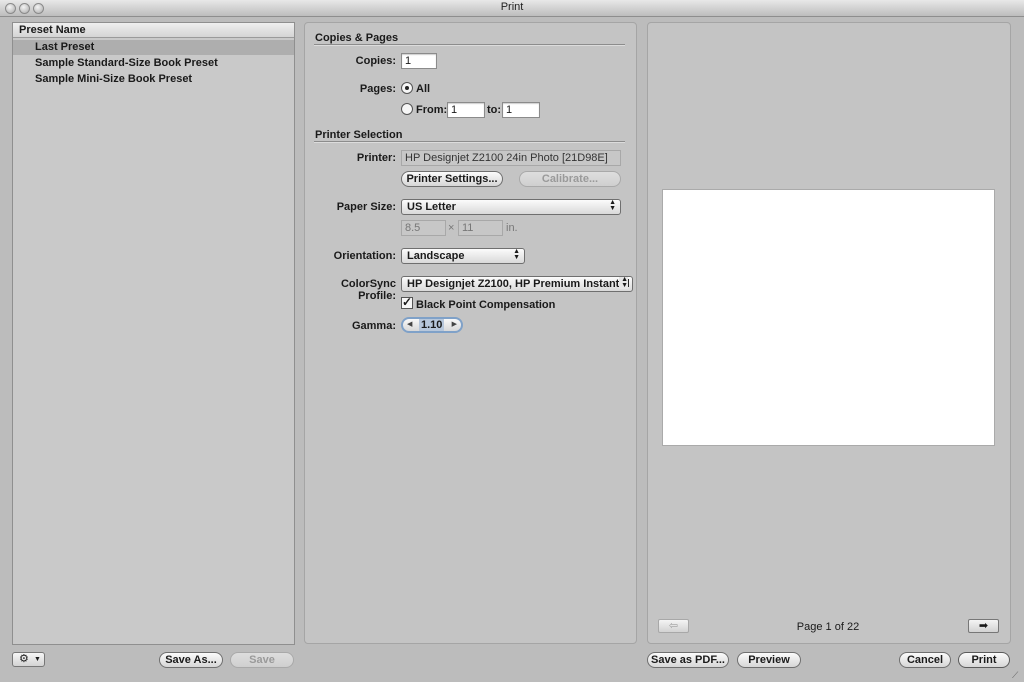 The width and height of the screenshot is (1024, 682). I want to click on page-preview, so click(828, 317).